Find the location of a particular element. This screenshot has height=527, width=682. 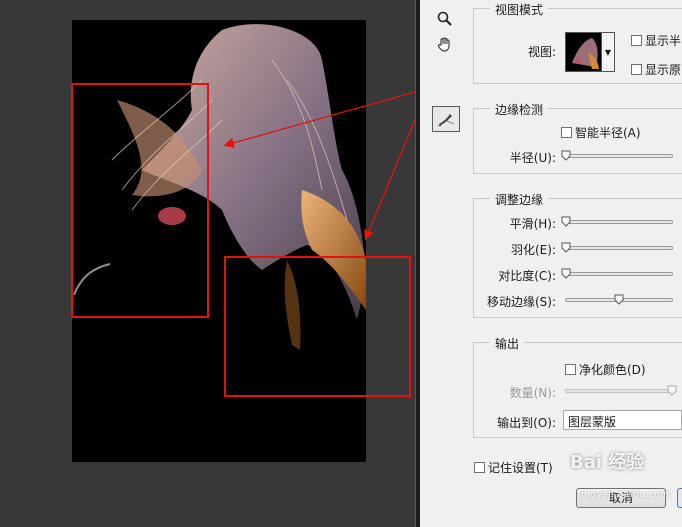

decontaminate-colors-checkbox: 净化颜色(D) is located at coordinates (605, 369).